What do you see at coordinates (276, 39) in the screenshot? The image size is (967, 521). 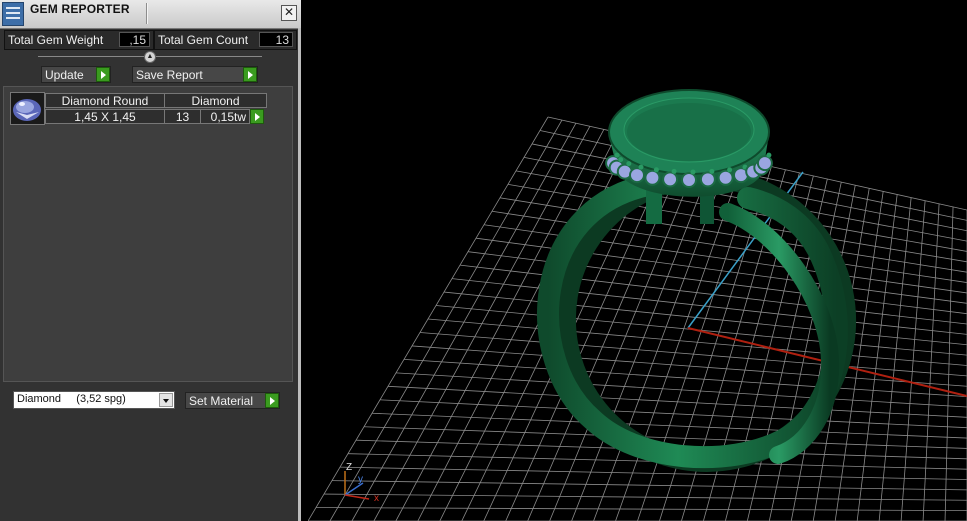 I see `total-gem-count-value: 13` at bounding box center [276, 39].